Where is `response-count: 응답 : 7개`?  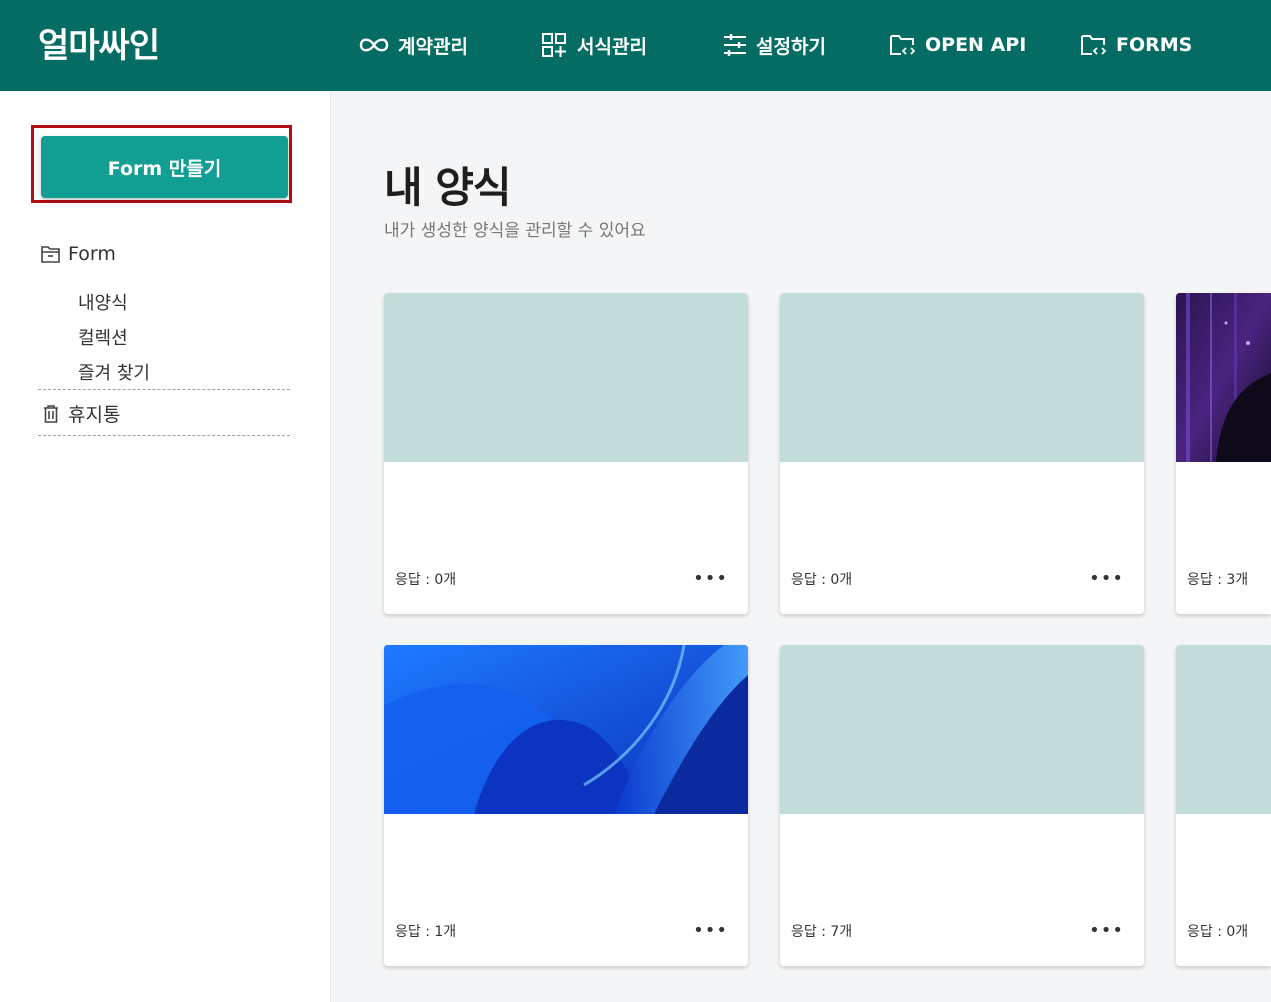 response-count: 응답 : 7개 is located at coordinates (822, 932).